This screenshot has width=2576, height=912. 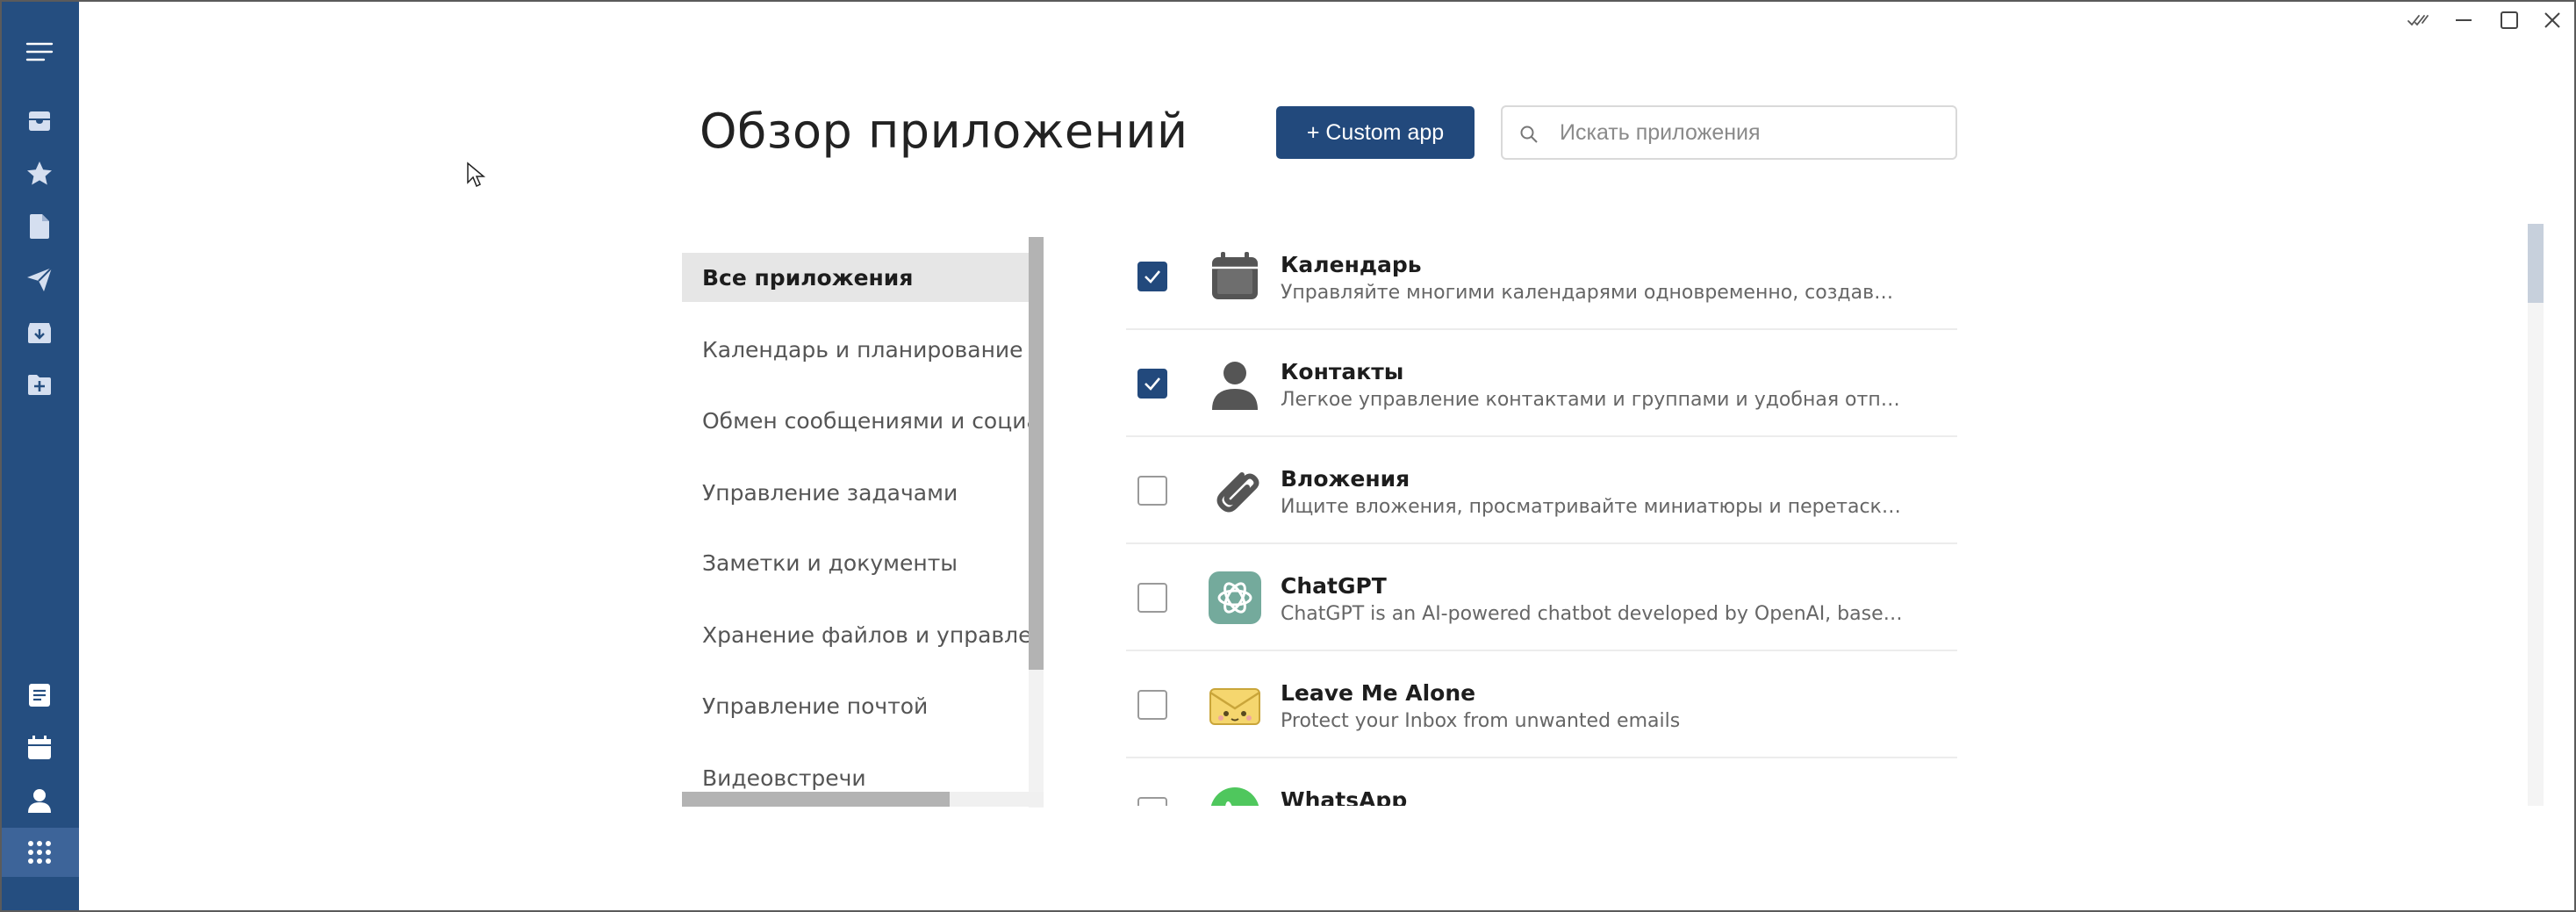 What do you see at coordinates (39, 52) in the screenshot?
I see `menu-icon` at bounding box center [39, 52].